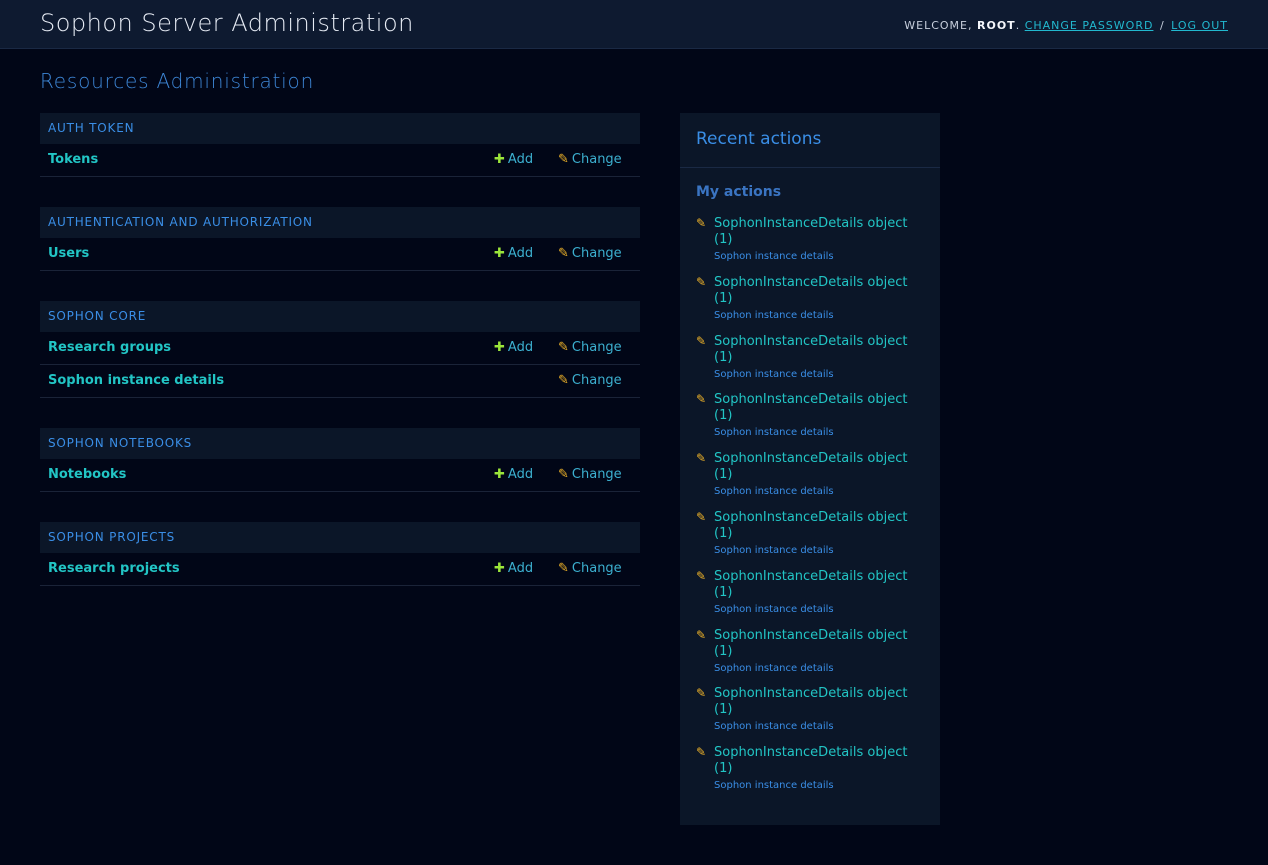  Describe the element at coordinates (227, 23) in the screenshot. I see `site-name: Sophon Server Administration` at that location.